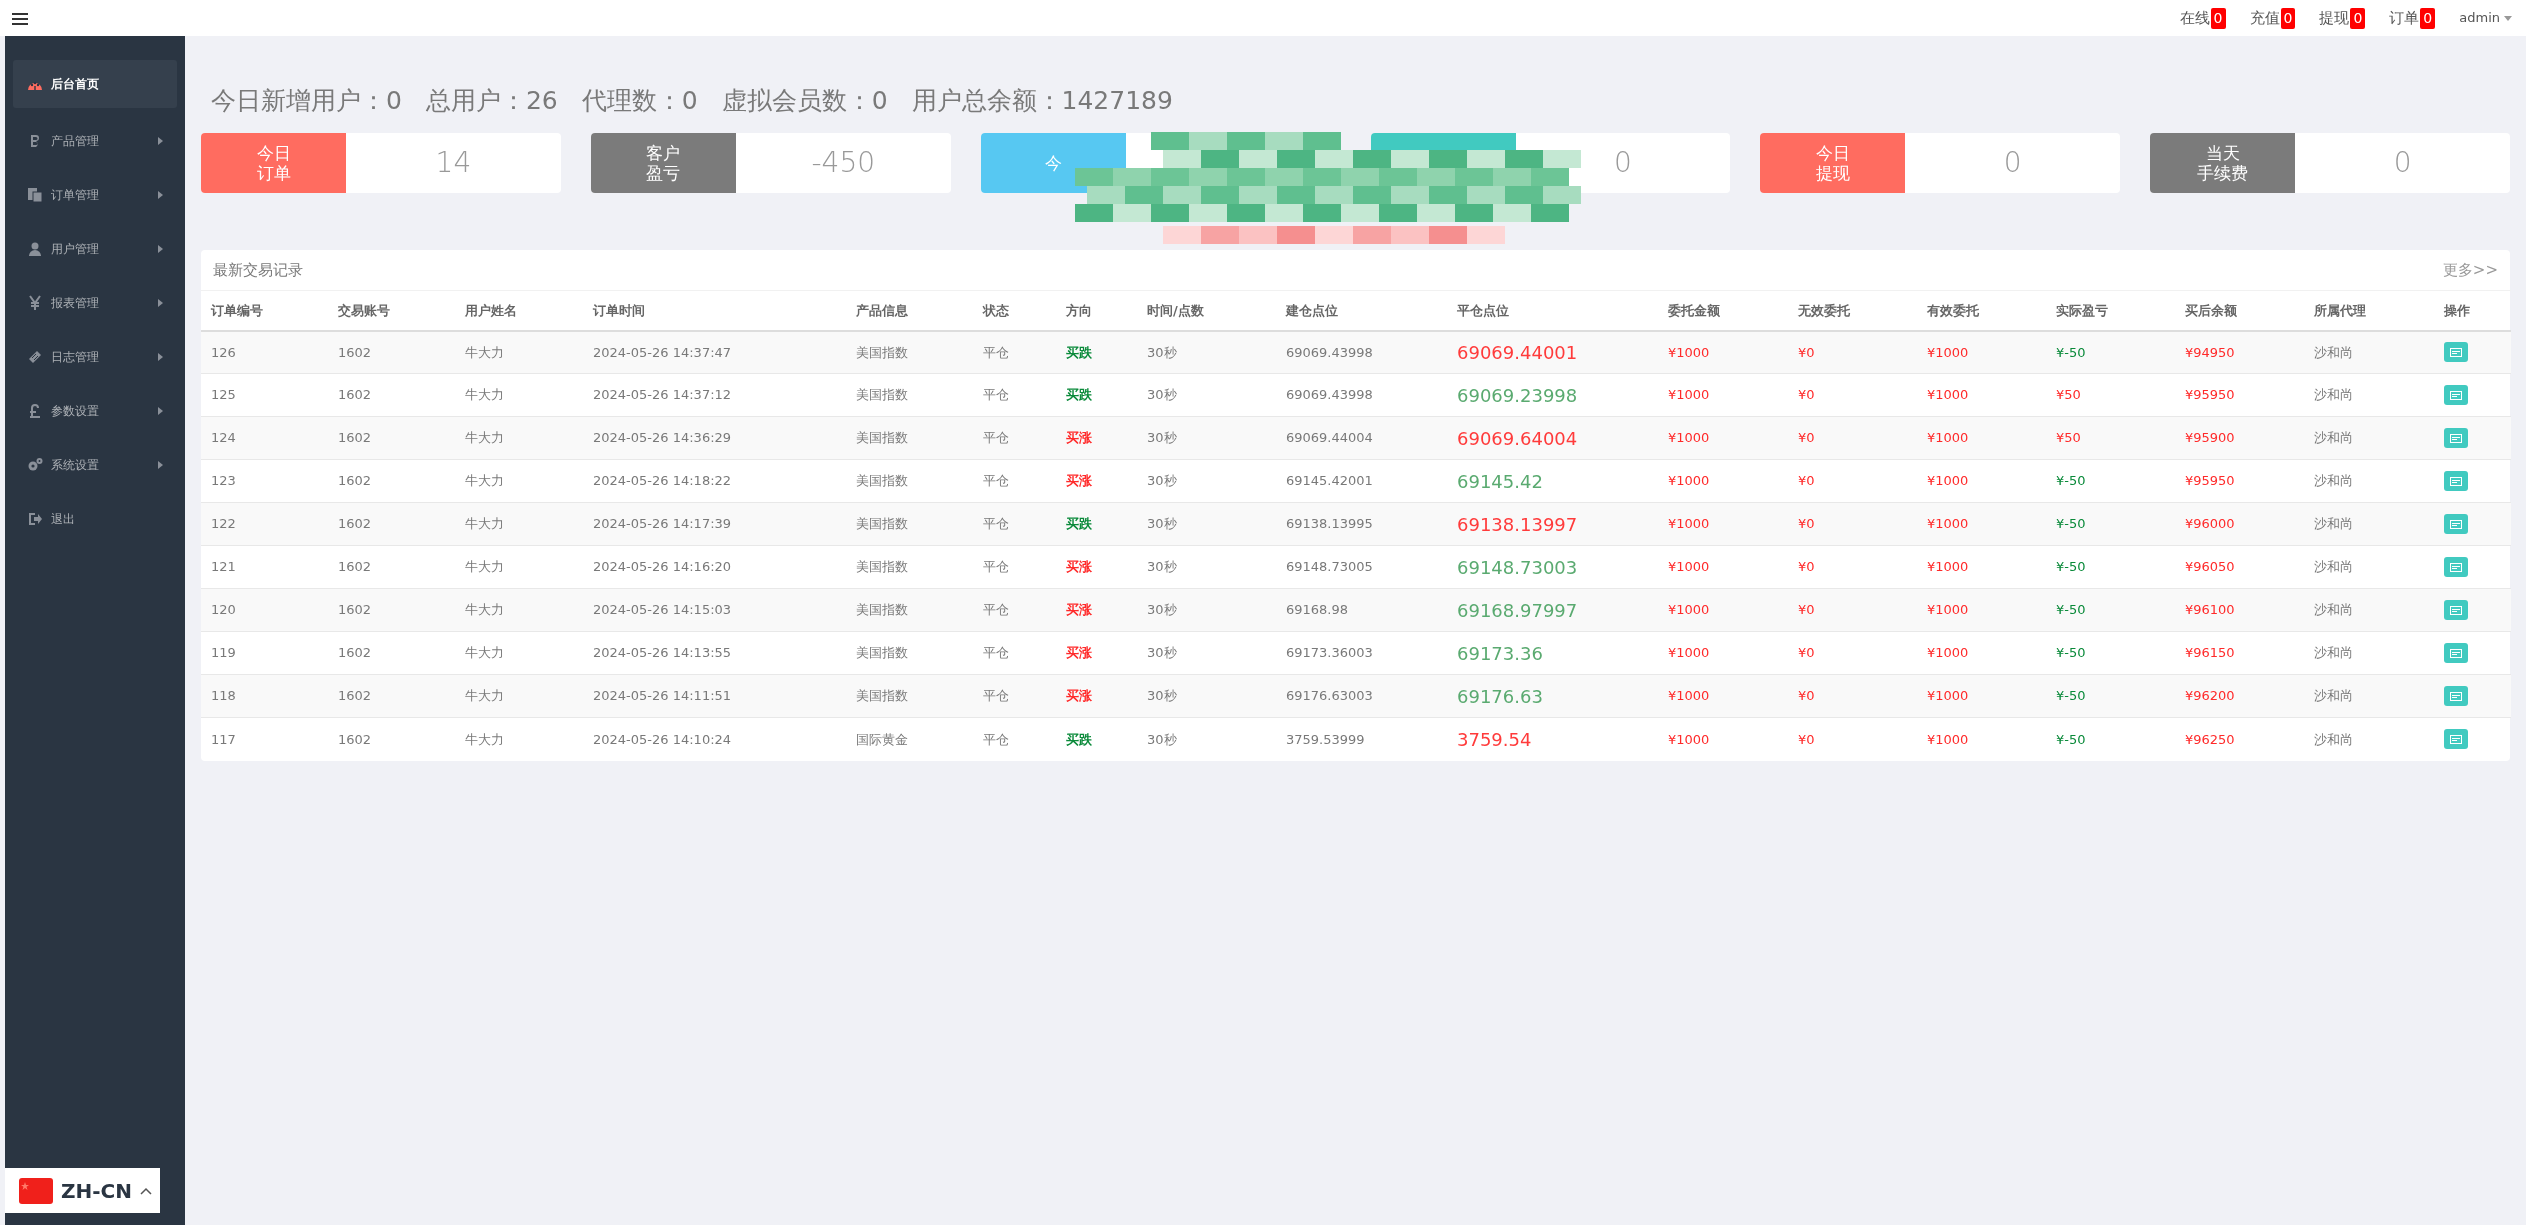 Image resolution: width=2526 pixels, height=1225 pixels. What do you see at coordinates (1552, 438) in the screenshot?
I see `table-cell: 69069.64004` at bounding box center [1552, 438].